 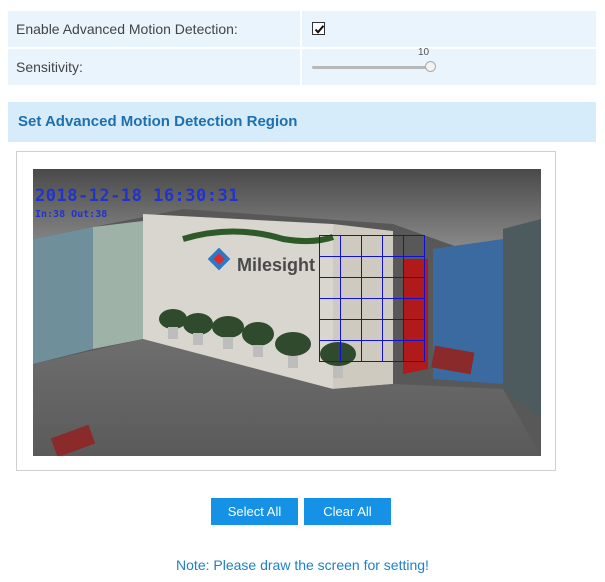 I want to click on select-all-button: Select All, so click(x=254, y=511).